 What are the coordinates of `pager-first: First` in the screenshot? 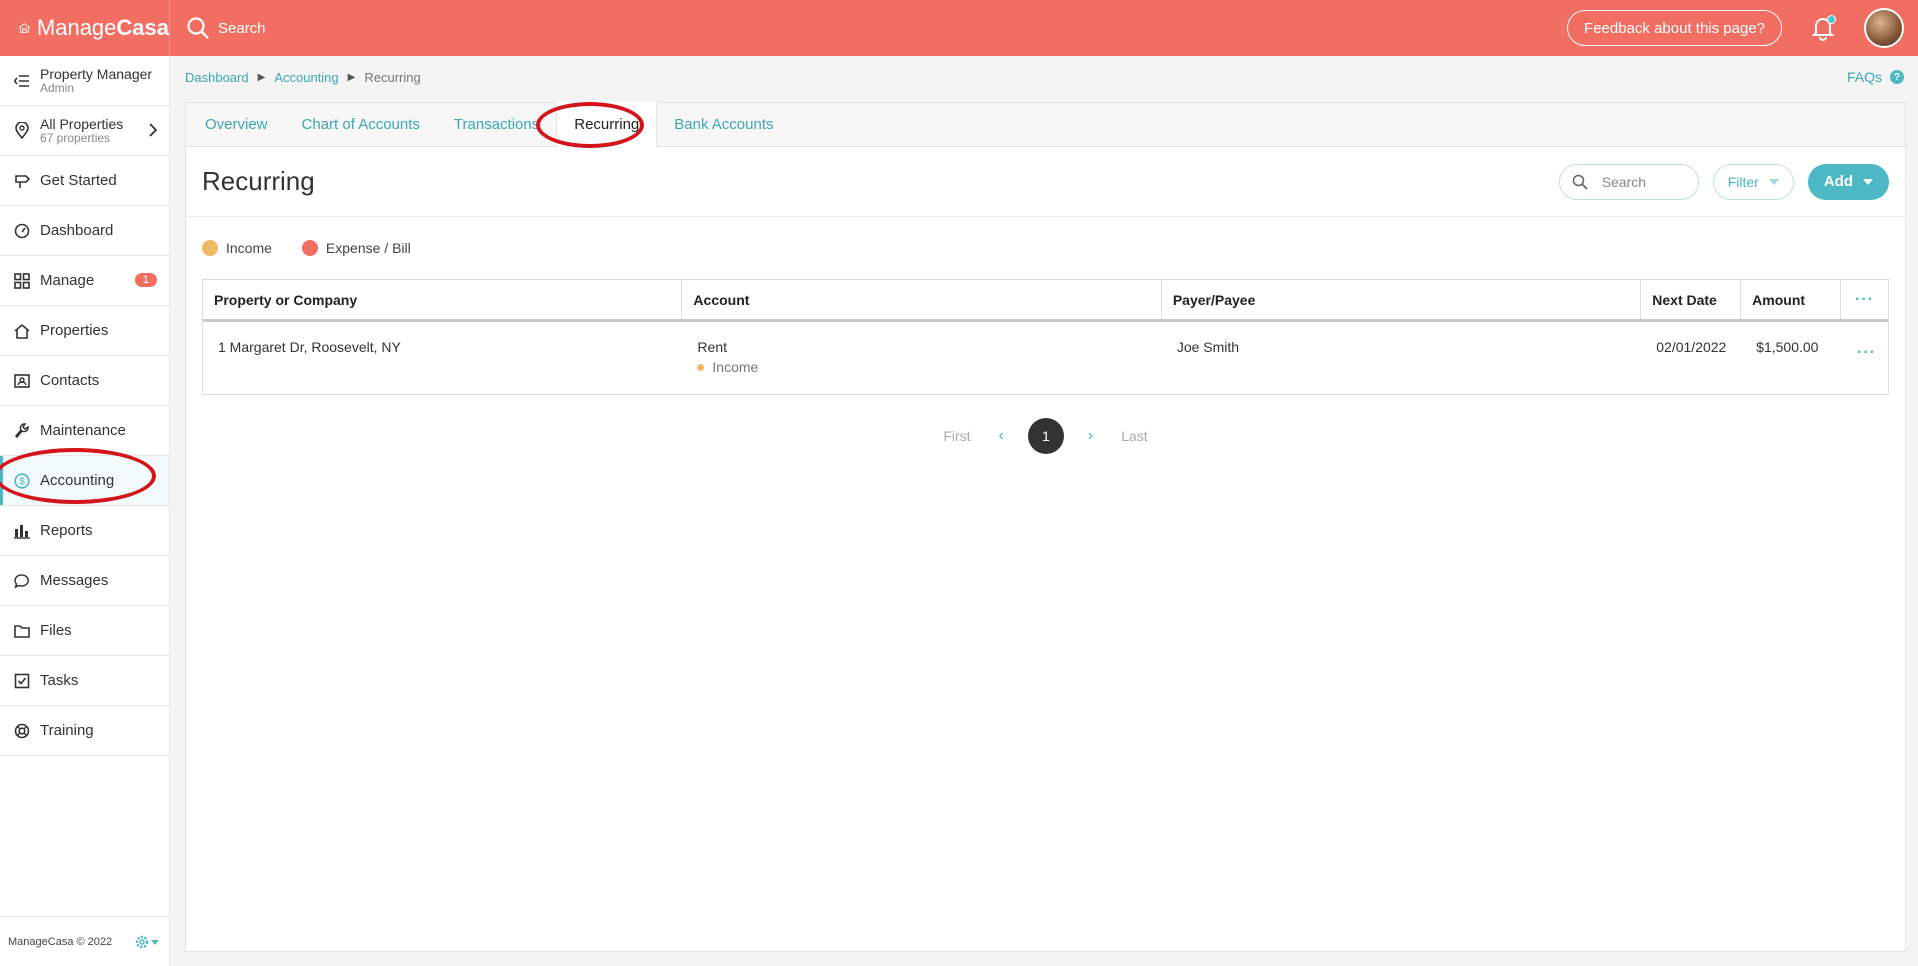 It's located at (956, 436).